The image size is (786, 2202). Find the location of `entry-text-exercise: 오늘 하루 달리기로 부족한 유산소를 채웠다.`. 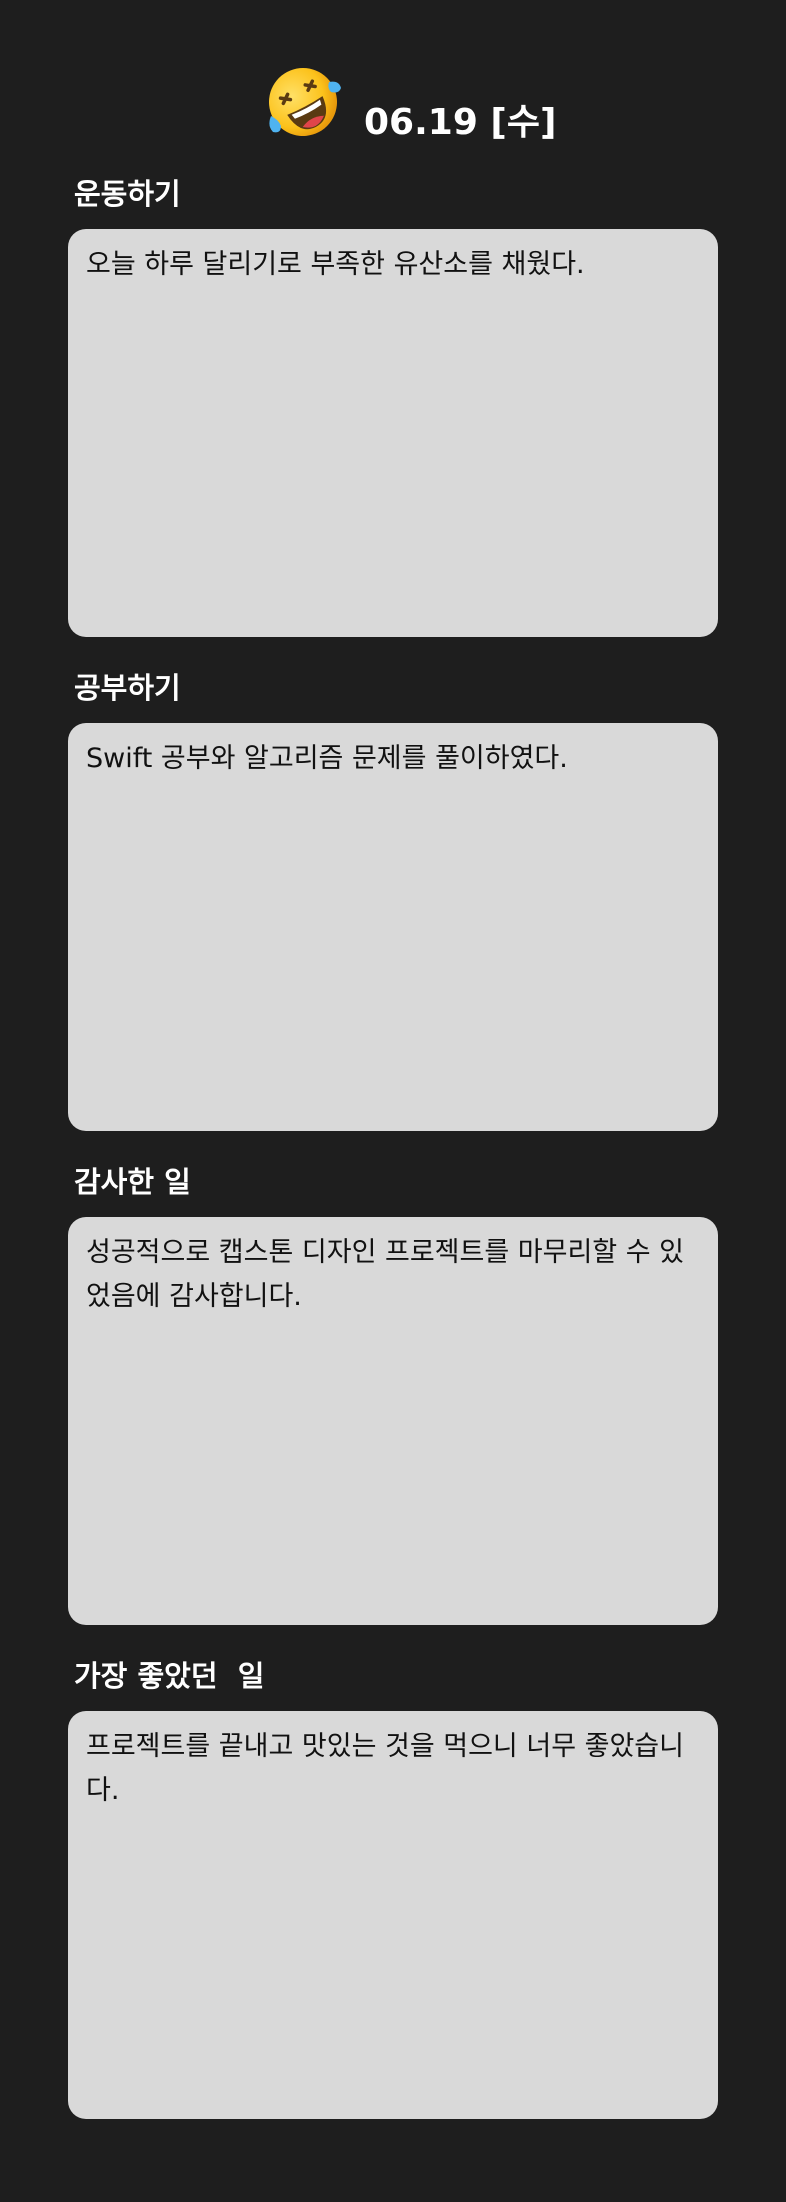

entry-text-exercise: 오늘 하루 달리기로 부족한 유산소를 채웠다. is located at coordinates (335, 264).